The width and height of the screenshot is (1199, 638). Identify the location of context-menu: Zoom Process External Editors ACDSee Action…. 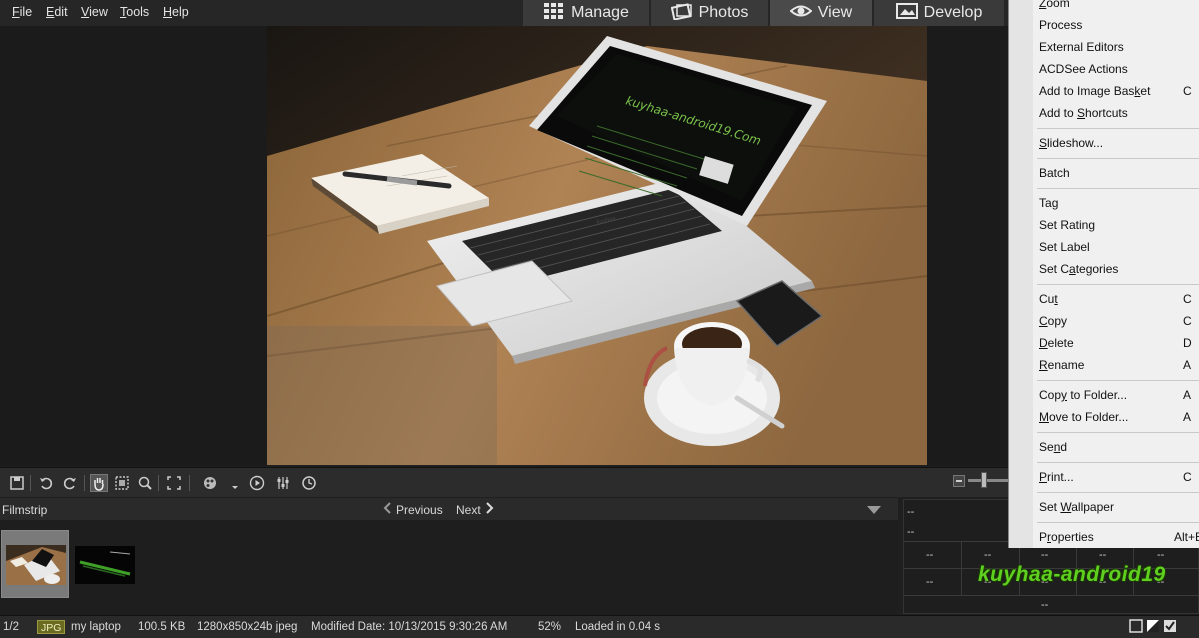
(1103, 274).